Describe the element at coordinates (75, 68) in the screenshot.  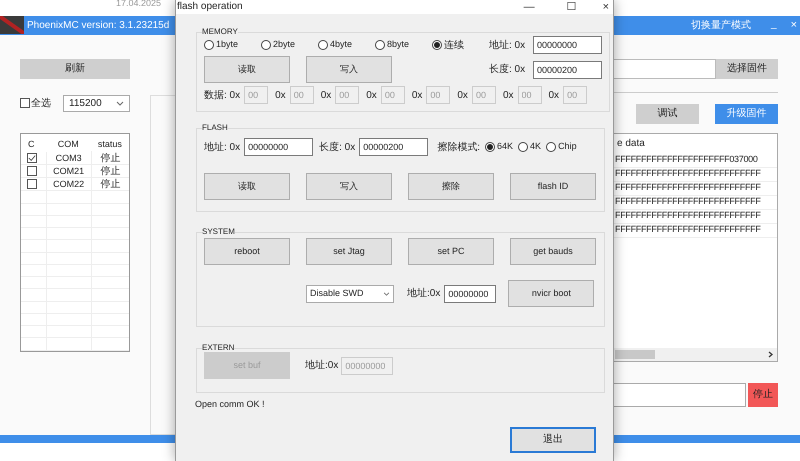
I see `refresh-button: 刷新` at that location.